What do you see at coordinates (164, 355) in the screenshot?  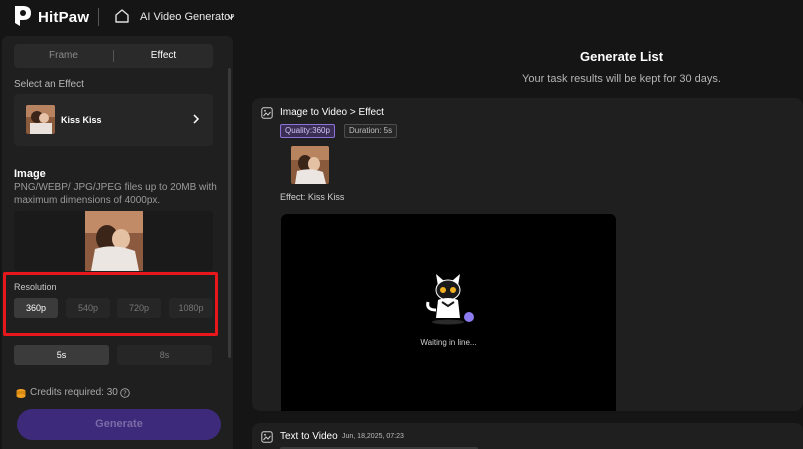 I see `duration-8s-button: 8s` at bounding box center [164, 355].